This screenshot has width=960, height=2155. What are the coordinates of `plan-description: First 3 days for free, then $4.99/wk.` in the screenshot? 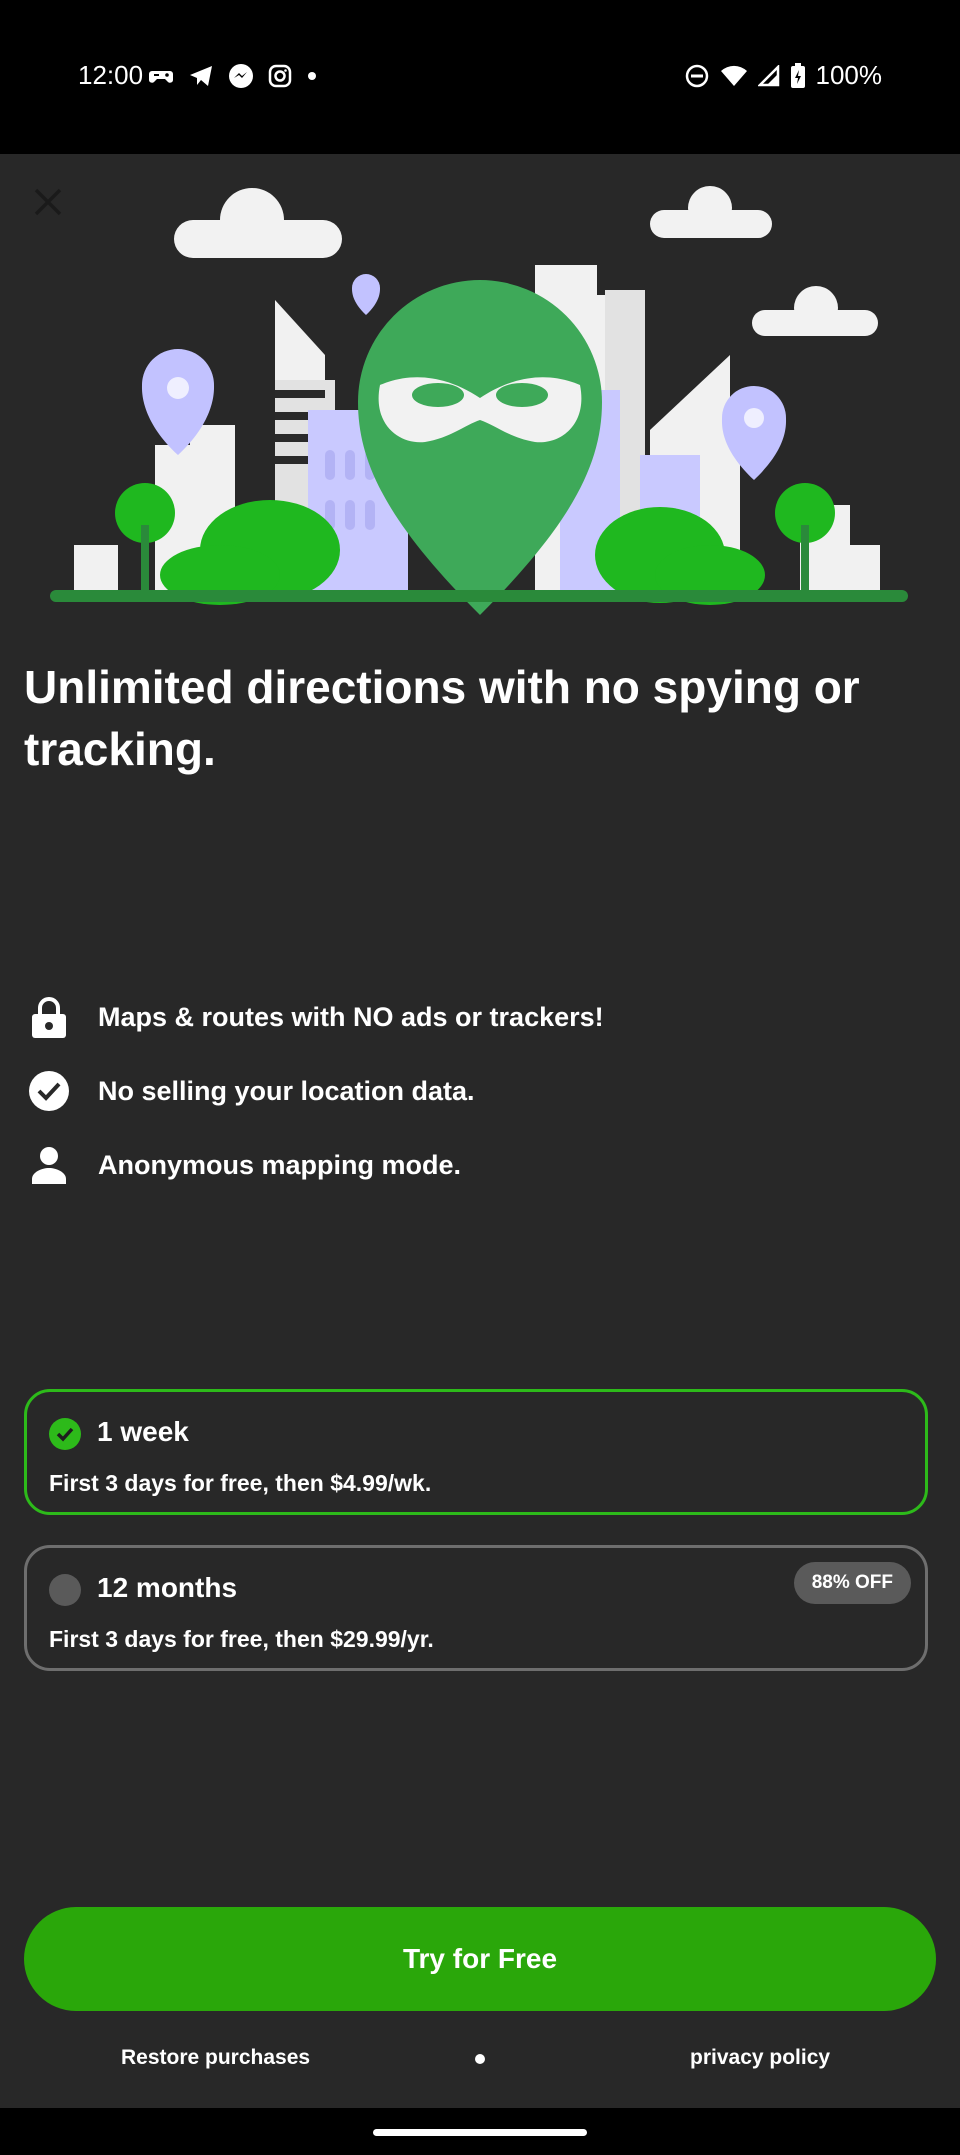 It's located at (240, 1483).